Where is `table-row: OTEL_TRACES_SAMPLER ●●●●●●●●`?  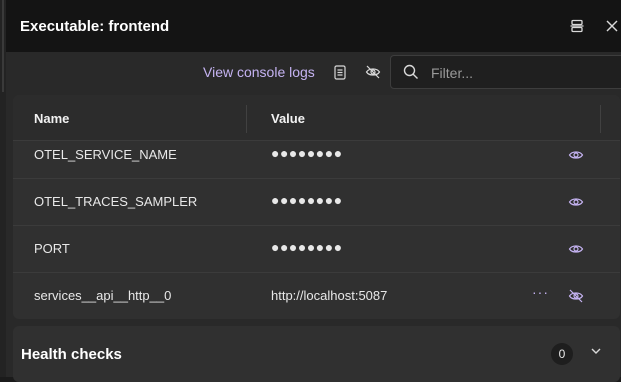 table-row: OTEL_TRACES_SAMPLER ●●●●●●●● is located at coordinates (316, 202).